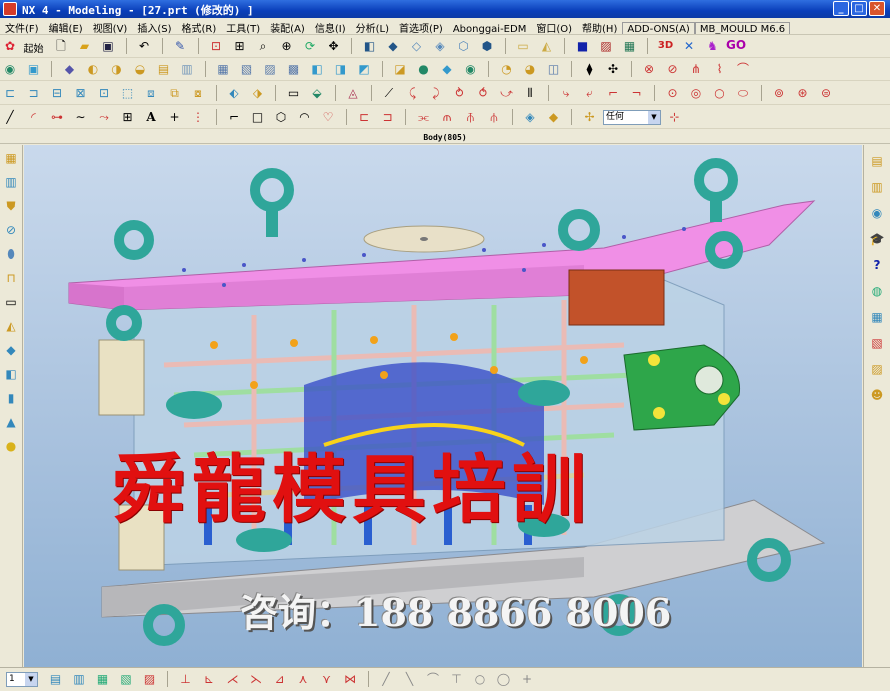 The width and height of the screenshot is (890, 691). Describe the element at coordinates (327, 679) in the screenshot. I see `wcs-reset-icon: ⋎` at that location.